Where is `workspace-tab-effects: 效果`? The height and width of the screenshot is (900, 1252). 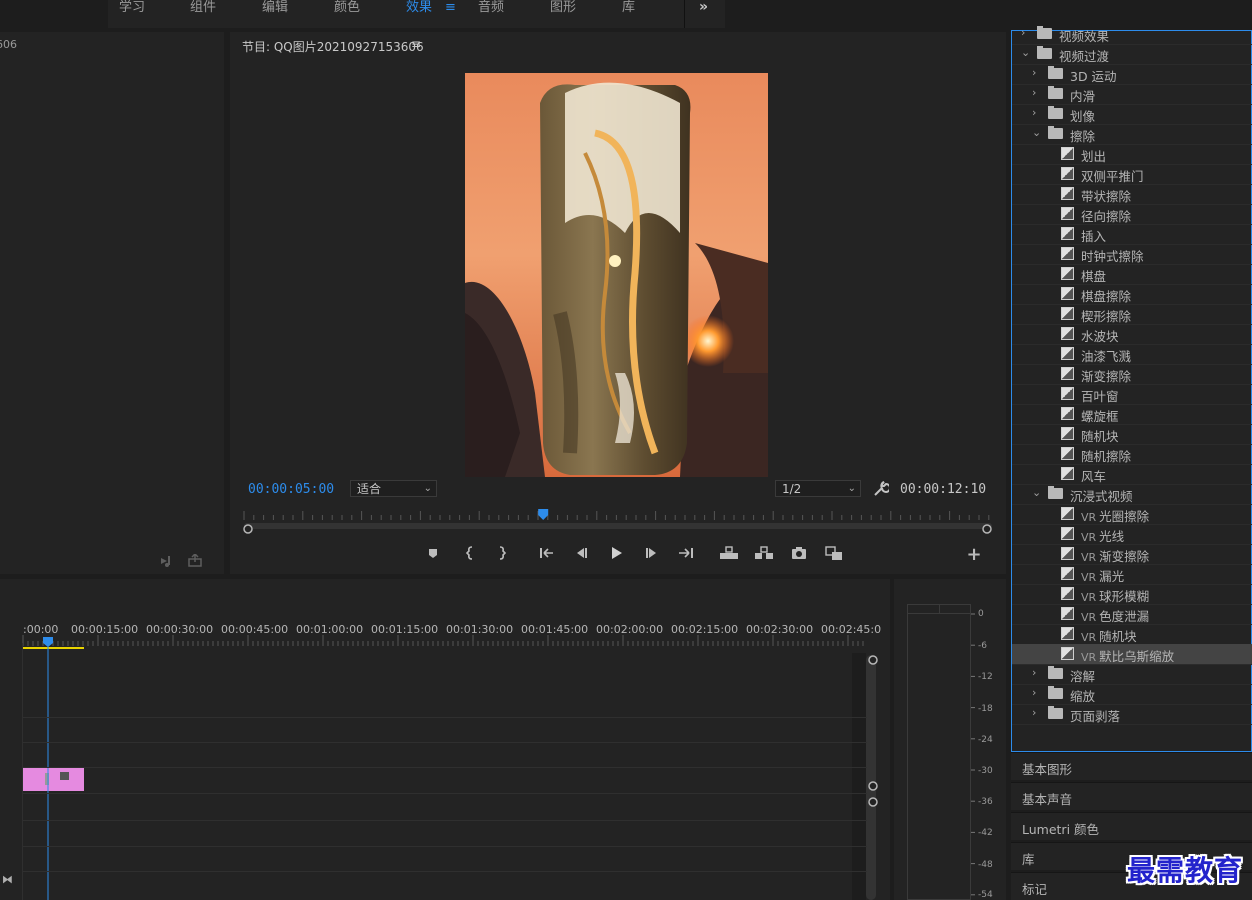 workspace-tab-effects: 效果 is located at coordinates (419, 8).